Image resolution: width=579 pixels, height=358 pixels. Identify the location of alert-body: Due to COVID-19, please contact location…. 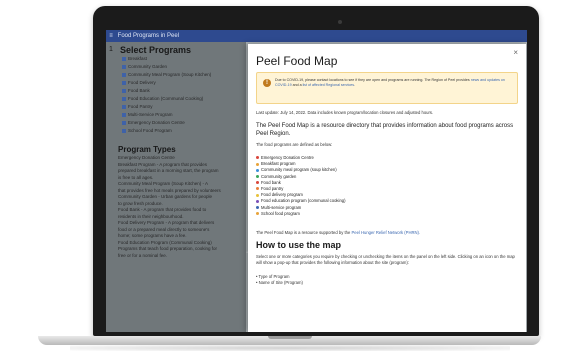
(372, 80).